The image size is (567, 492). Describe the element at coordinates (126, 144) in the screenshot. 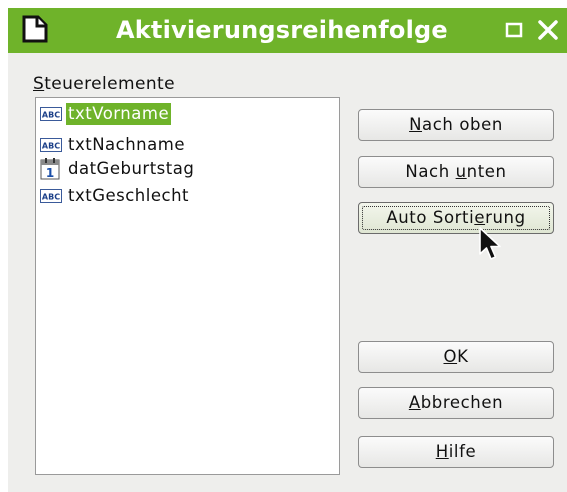

I see `list-item-label: txtNachname` at that location.